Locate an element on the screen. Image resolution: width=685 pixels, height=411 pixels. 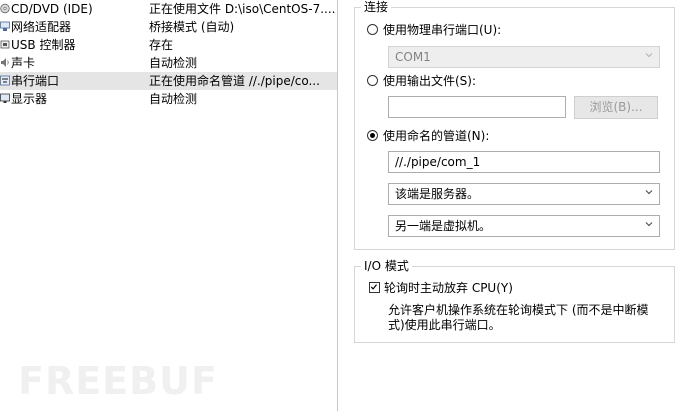
network-adapter-icon is located at coordinates (5, 26).